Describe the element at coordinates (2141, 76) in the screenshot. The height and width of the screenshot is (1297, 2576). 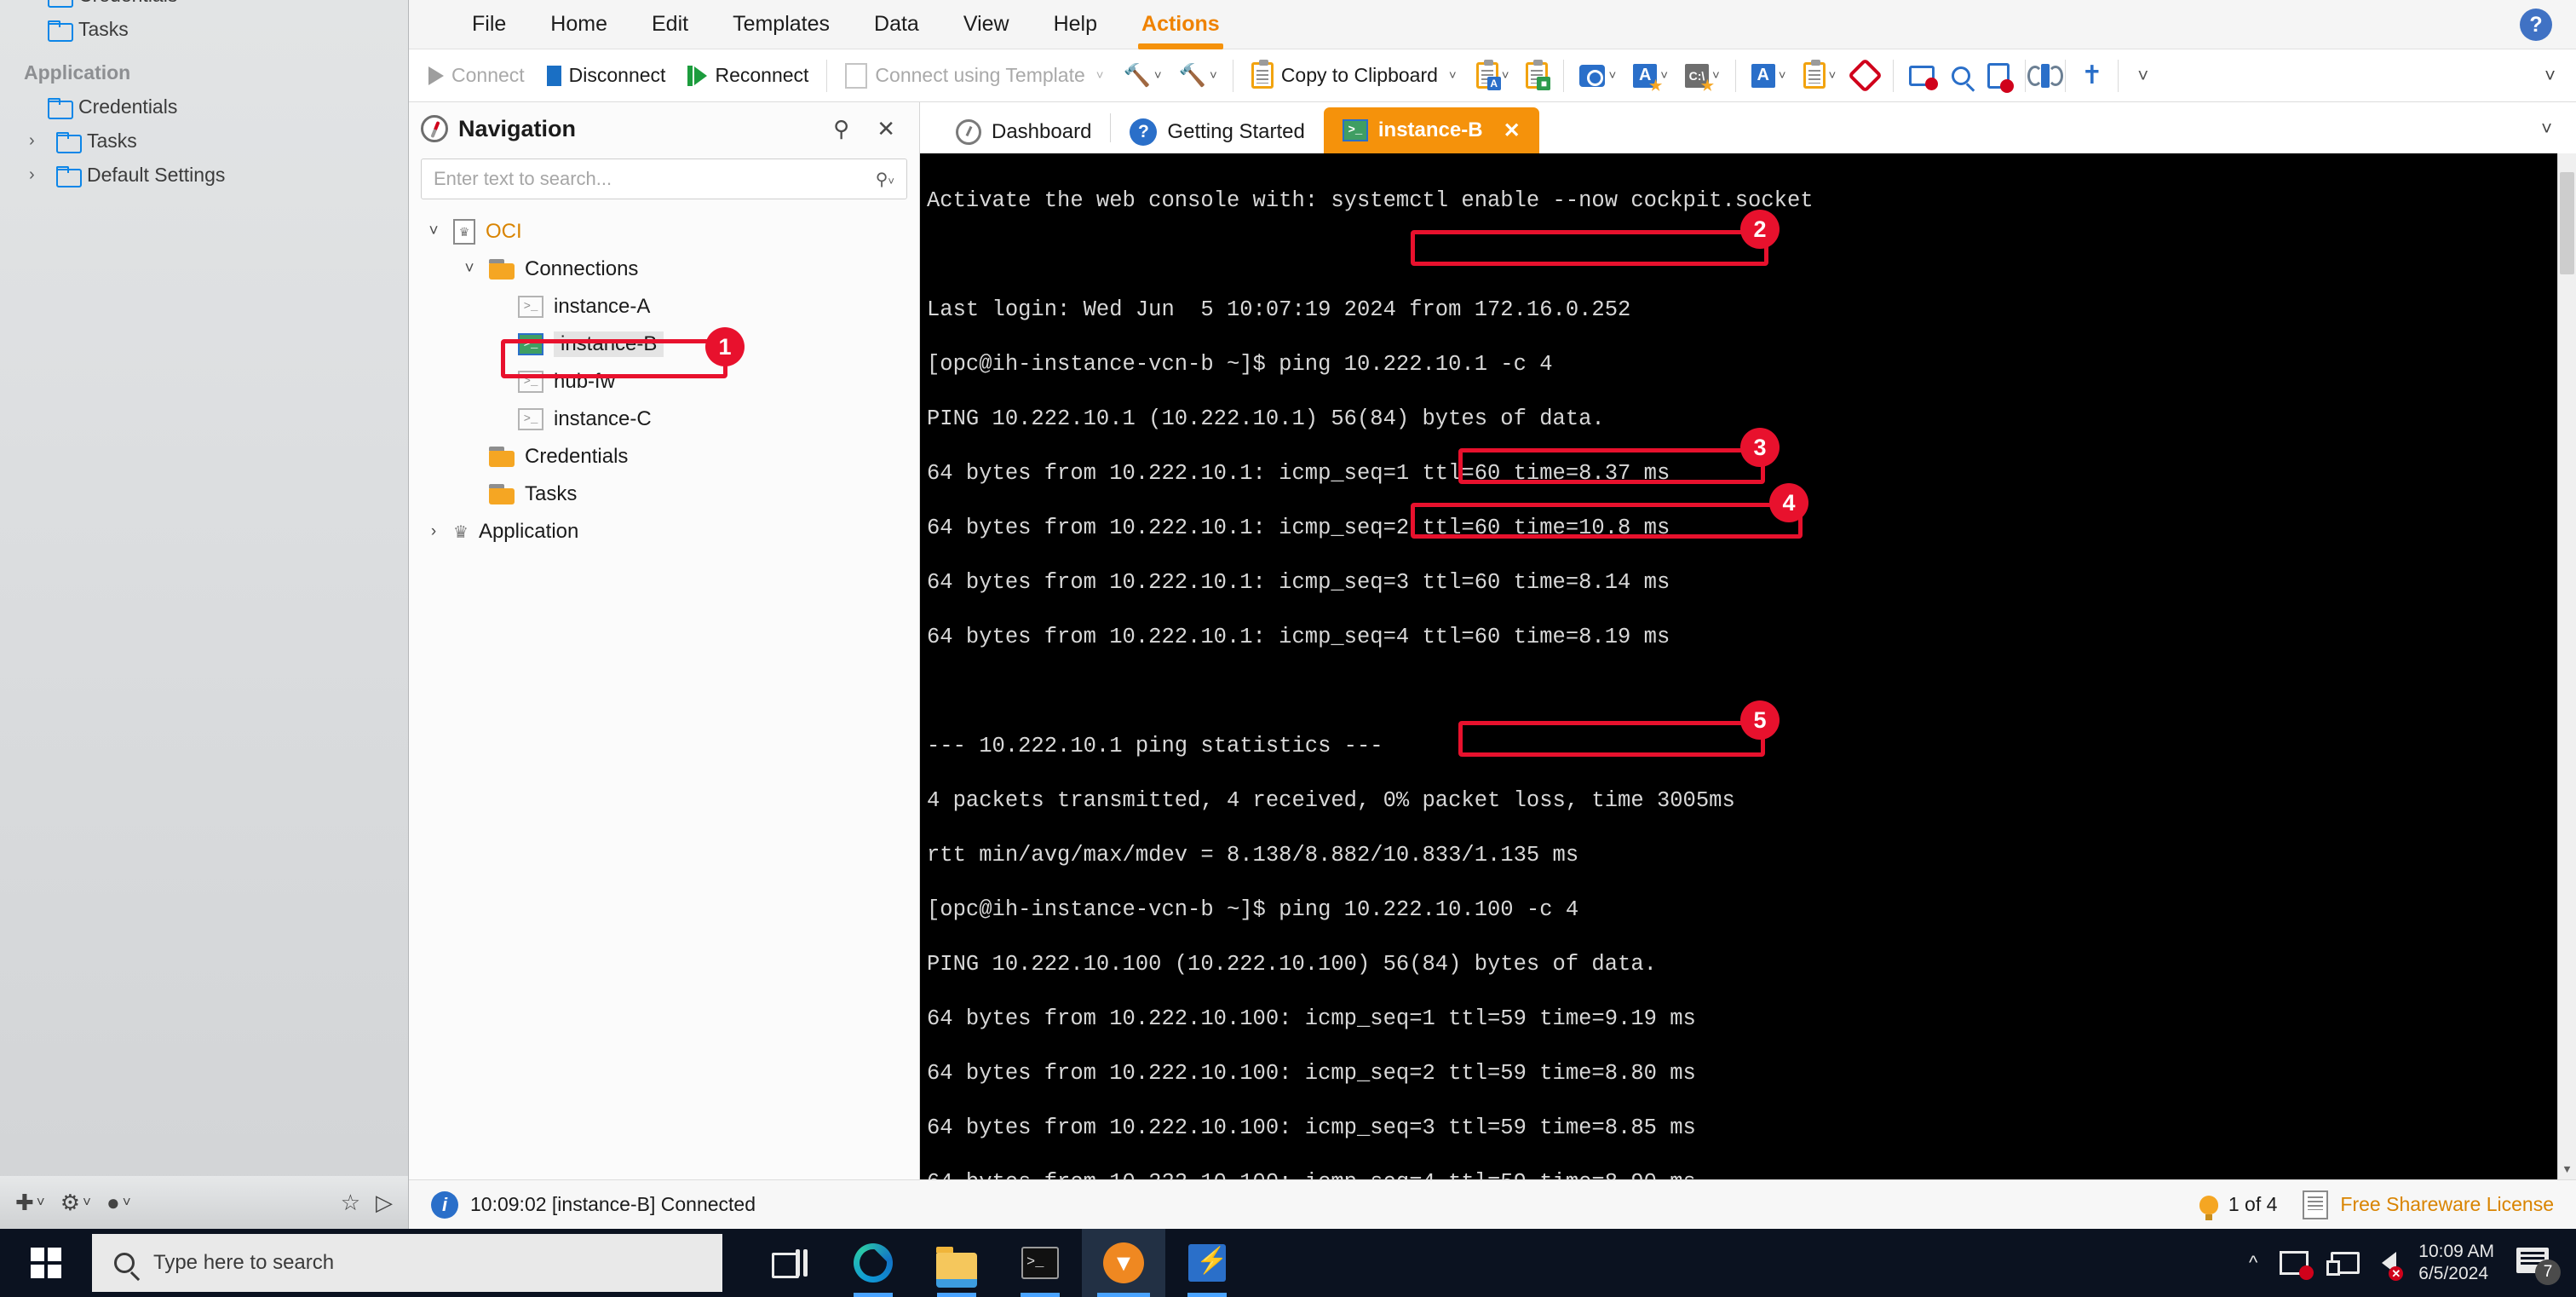
I see `ribbon-overflow-button: ˅` at that location.